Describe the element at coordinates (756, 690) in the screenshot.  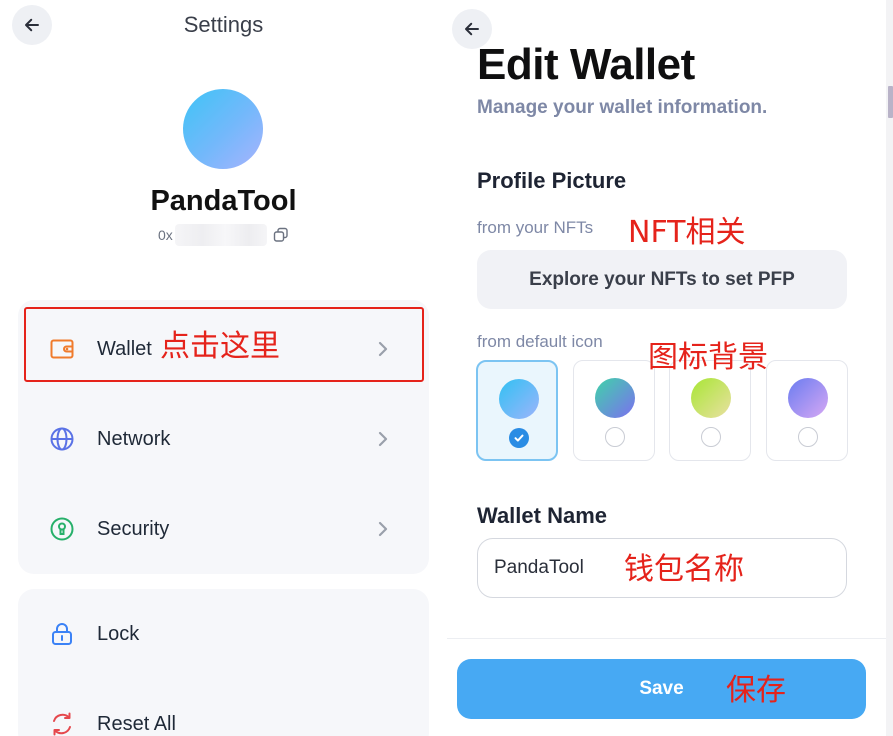
I see `annotation-save: 保存` at that location.